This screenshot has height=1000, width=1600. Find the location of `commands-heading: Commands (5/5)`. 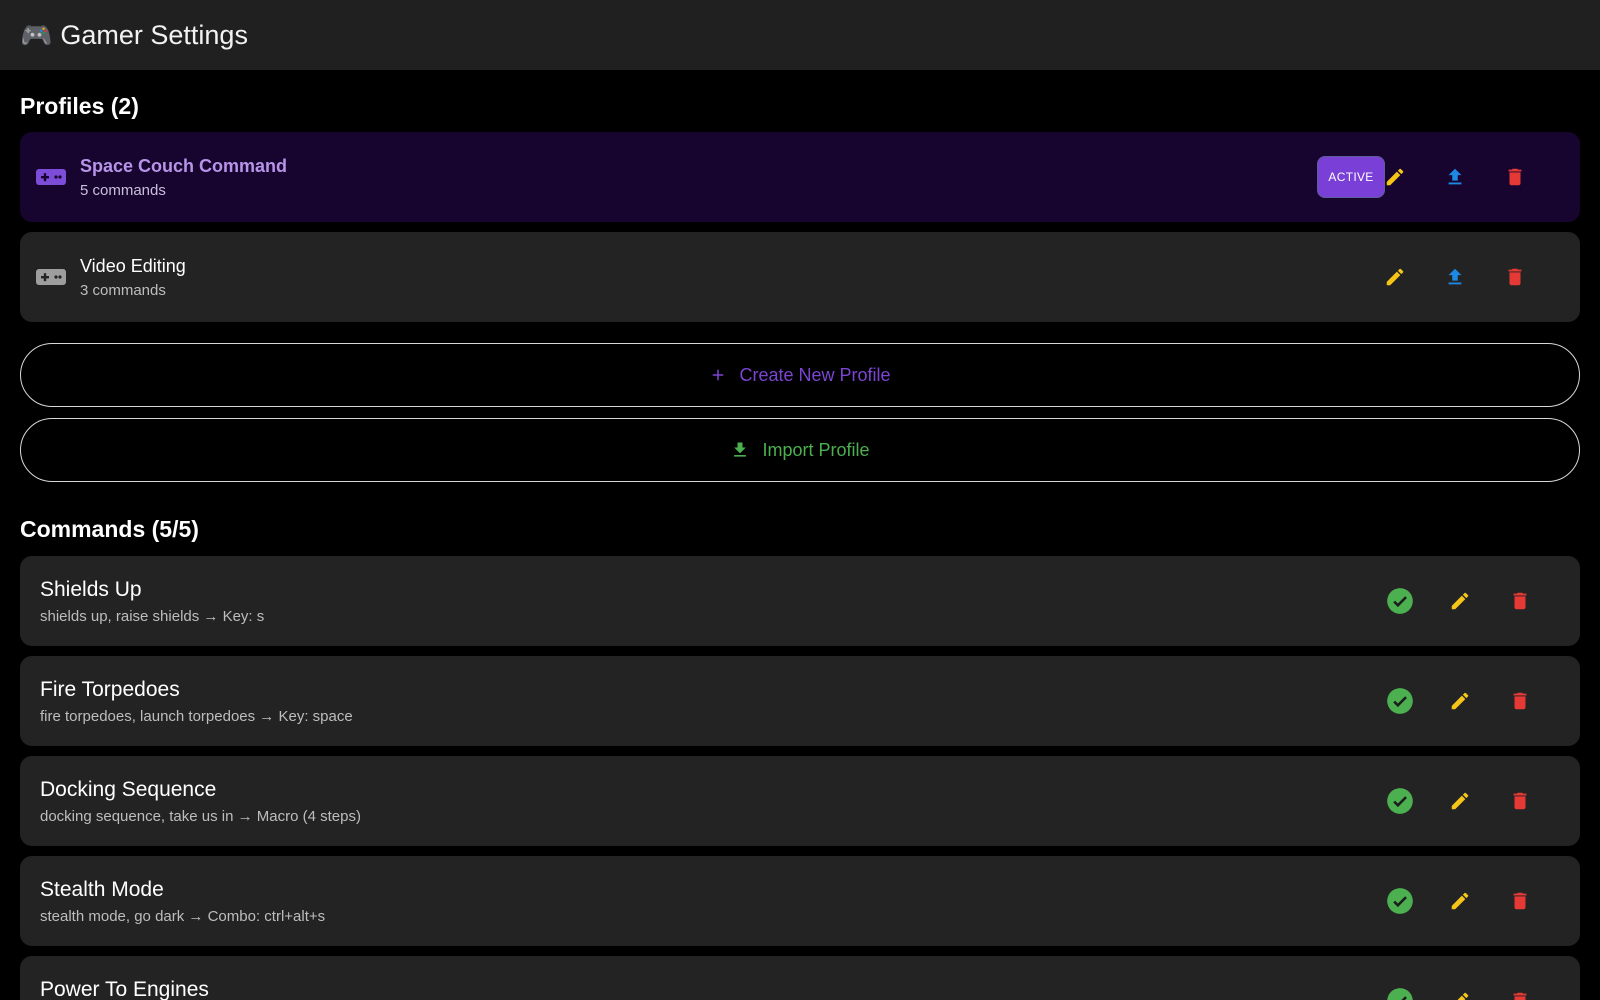

commands-heading: Commands (5/5) is located at coordinates (109, 529).